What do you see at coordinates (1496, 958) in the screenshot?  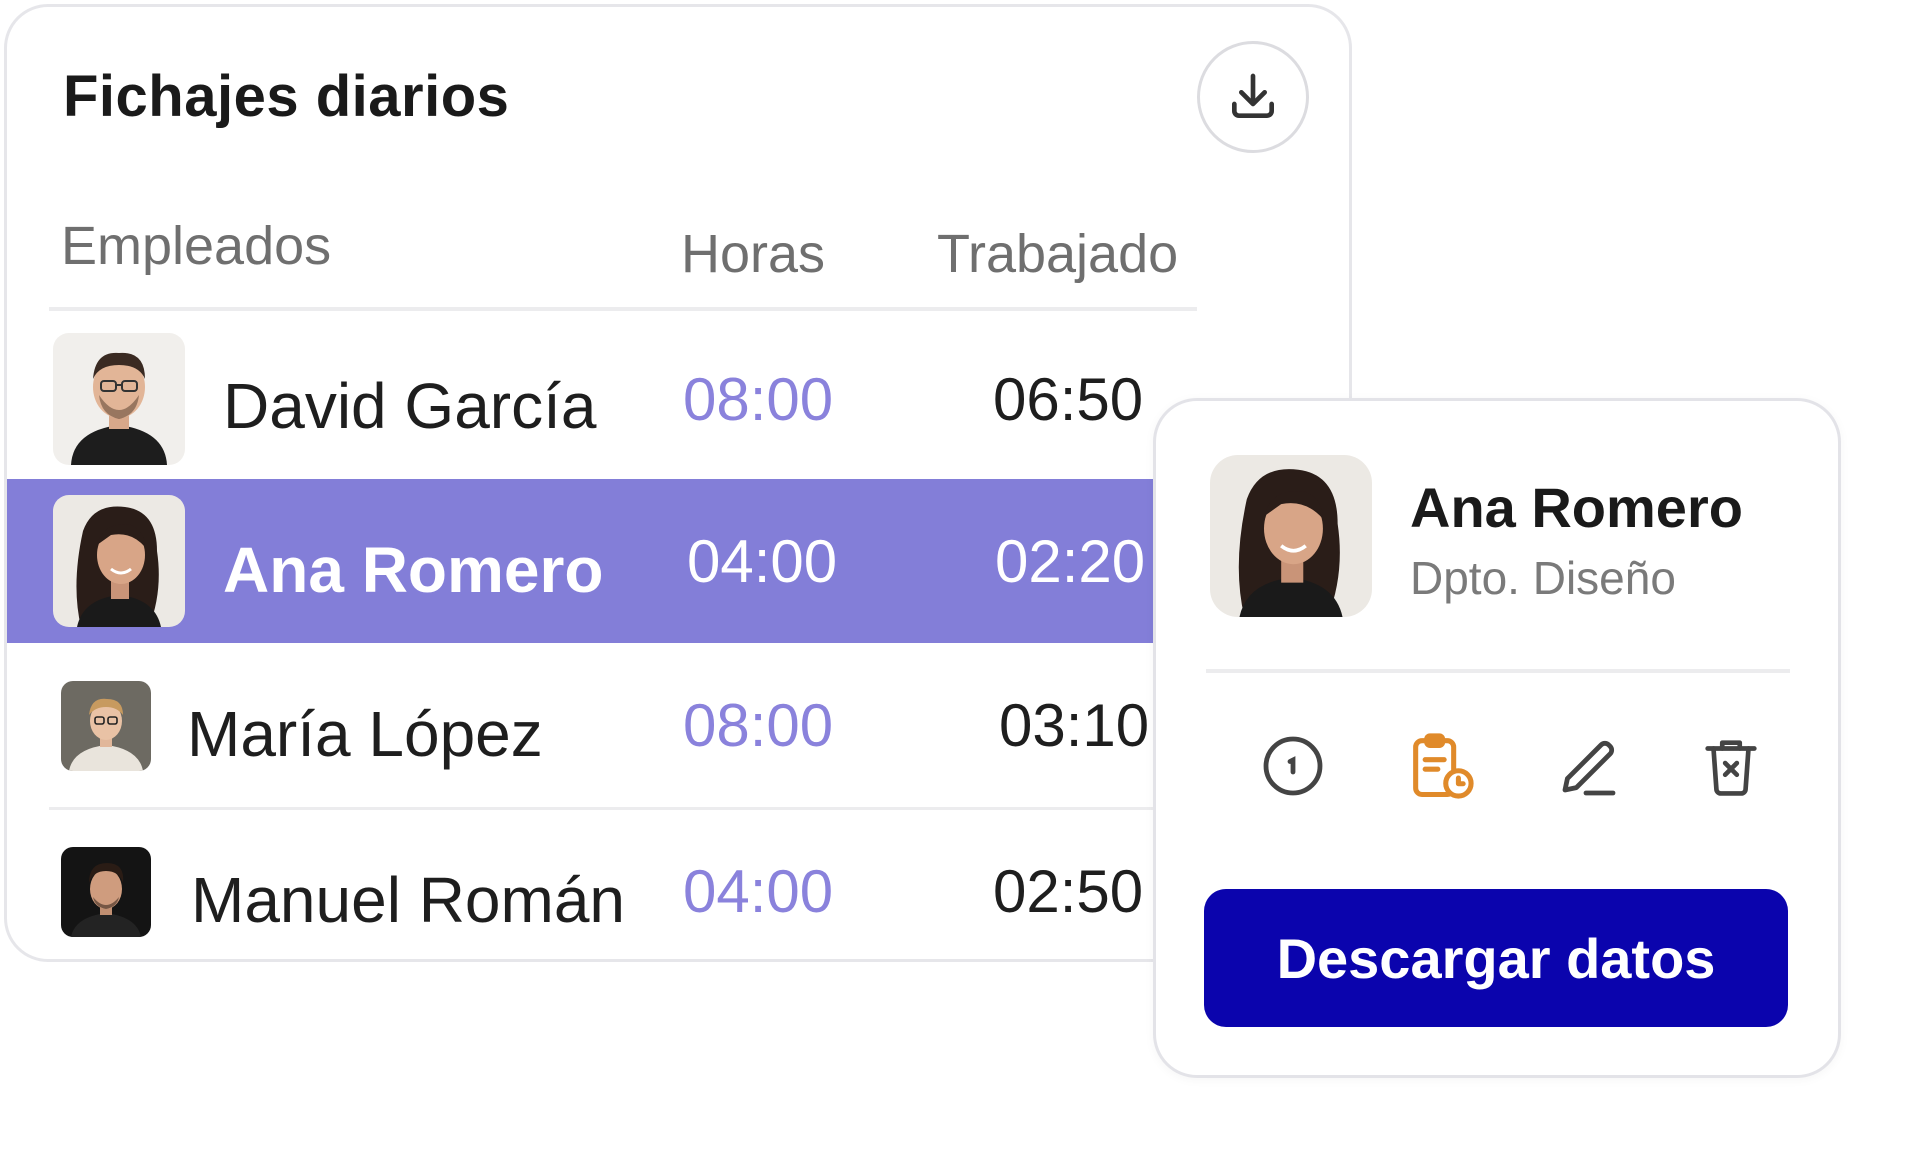 I see `download-data-button: Descargar datos` at bounding box center [1496, 958].